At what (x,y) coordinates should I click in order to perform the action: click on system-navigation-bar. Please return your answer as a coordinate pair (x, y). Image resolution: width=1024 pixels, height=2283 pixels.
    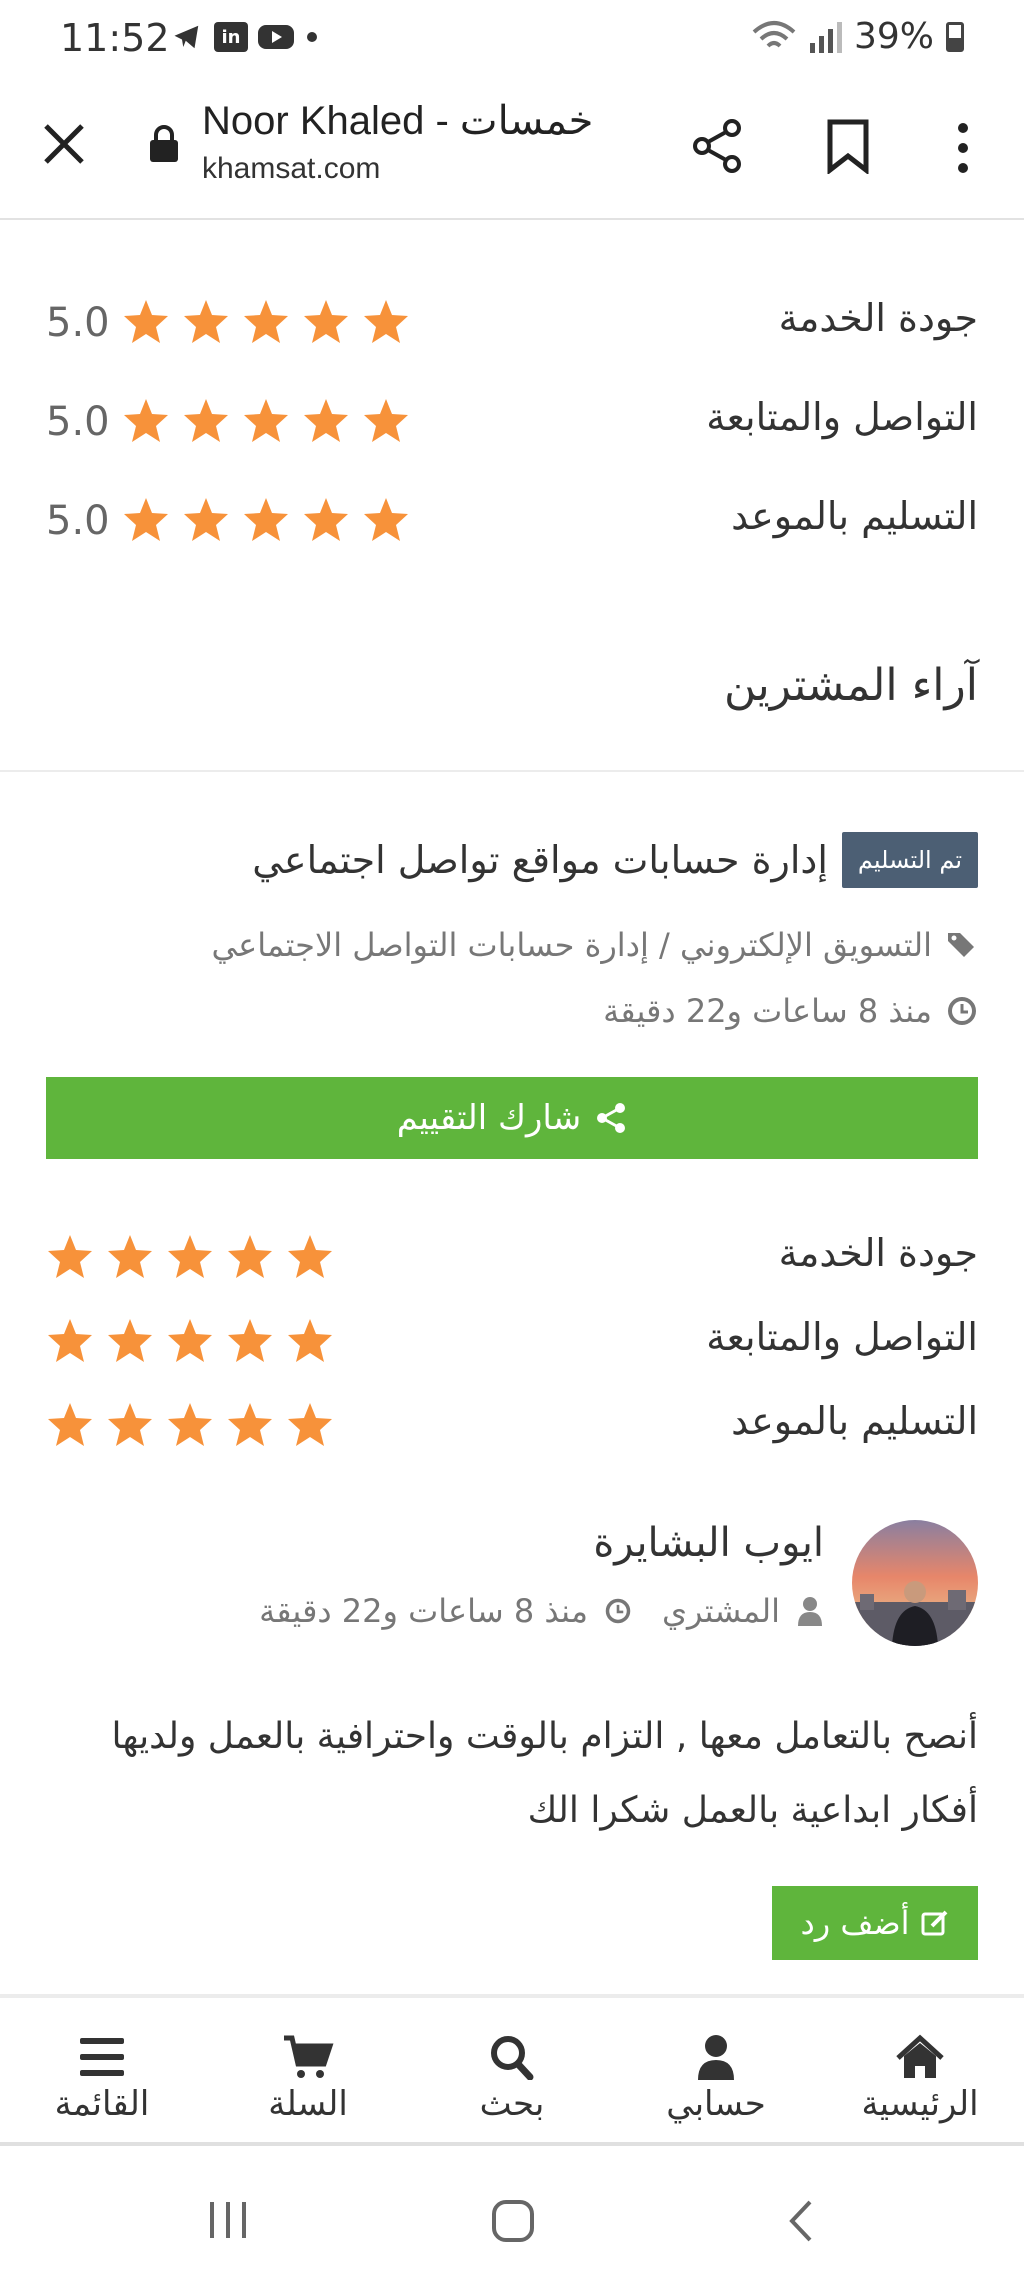
    Looking at the image, I should click on (512, 2216).